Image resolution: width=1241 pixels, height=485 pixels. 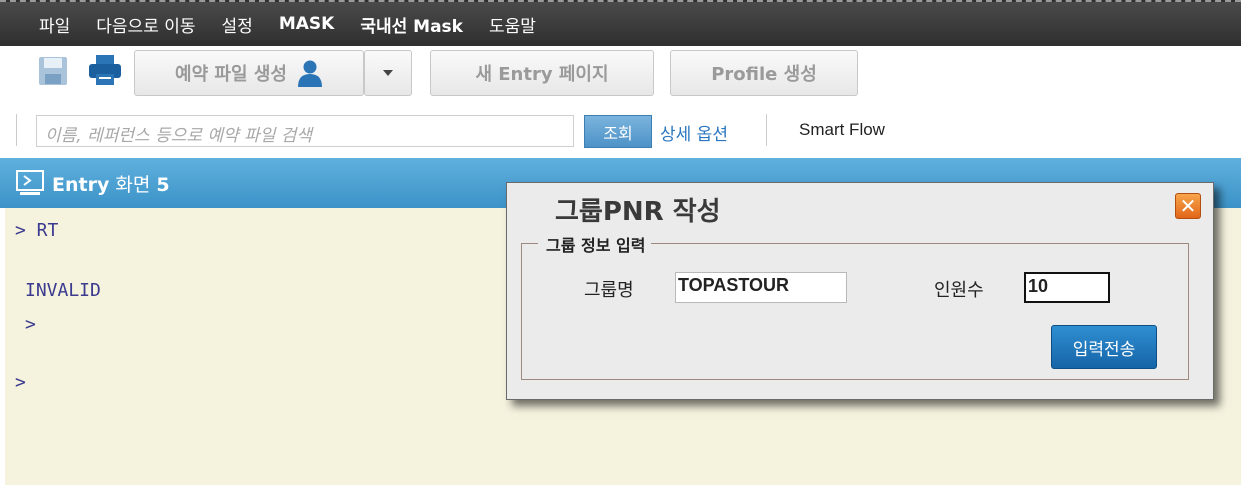 I want to click on main-toolbar: 예약 파일 생성 새 Entry 페이지 Profile 생성, so click(x=620, y=74).